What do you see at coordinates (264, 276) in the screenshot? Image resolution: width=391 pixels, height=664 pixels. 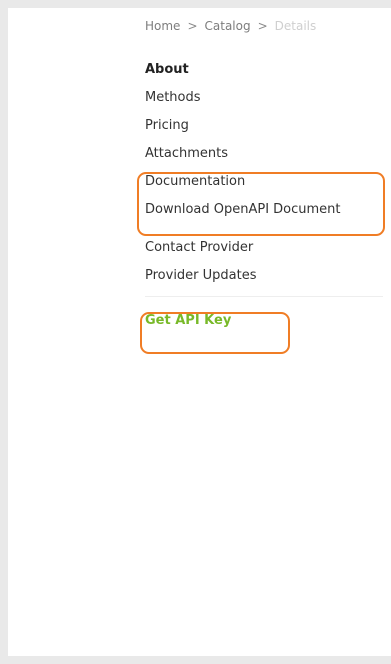 I see `nav-item-provider-updates: Provider Updates` at bounding box center [264, 276].